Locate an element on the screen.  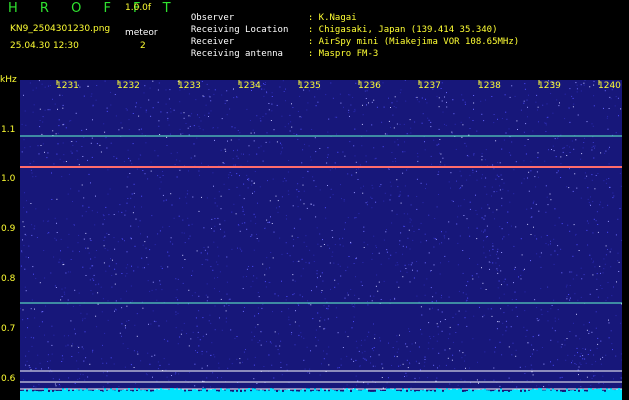
y-tick-label: 1.1 is located at coordinates (8, 130).